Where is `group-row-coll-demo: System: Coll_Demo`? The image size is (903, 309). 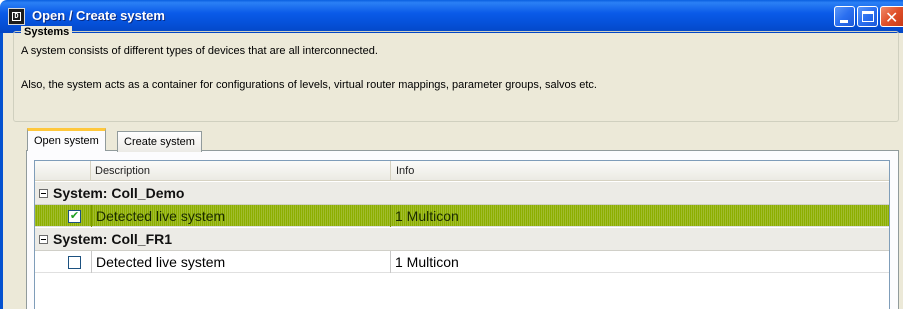
group-row-coll-demo: System: Coll_Demo is located at coordinates (462, 193).